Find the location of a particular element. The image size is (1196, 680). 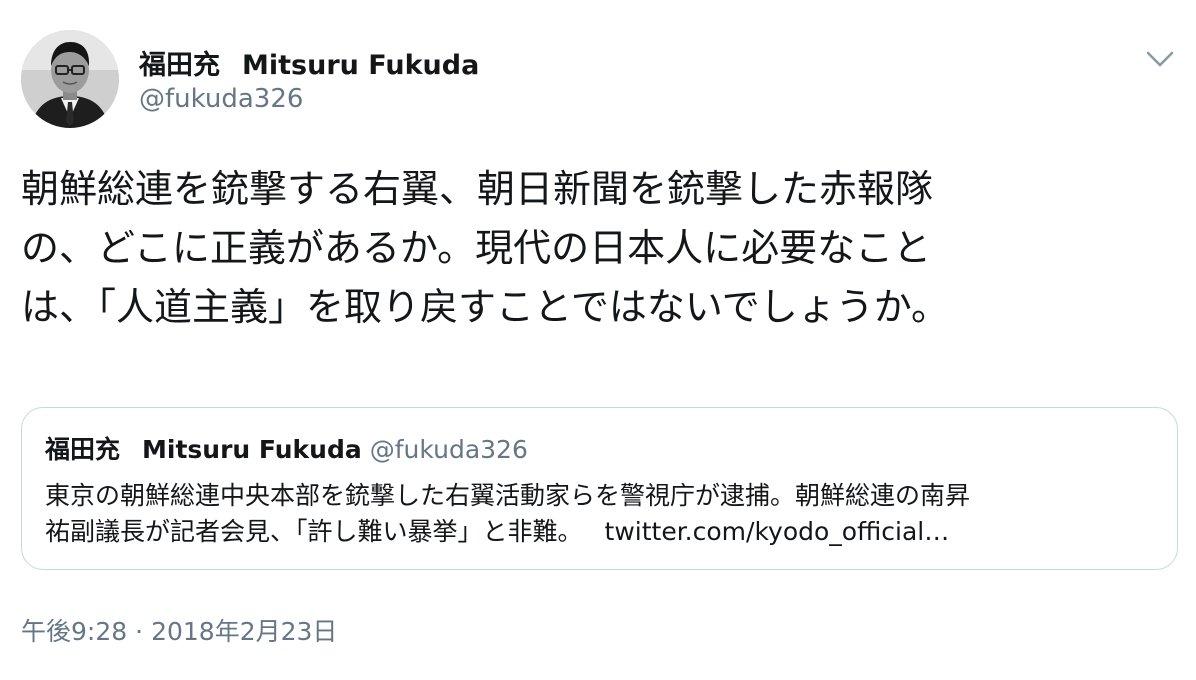

author-name: 福田充 Mitsuru Fukuda is located at coordinates (309, 62).